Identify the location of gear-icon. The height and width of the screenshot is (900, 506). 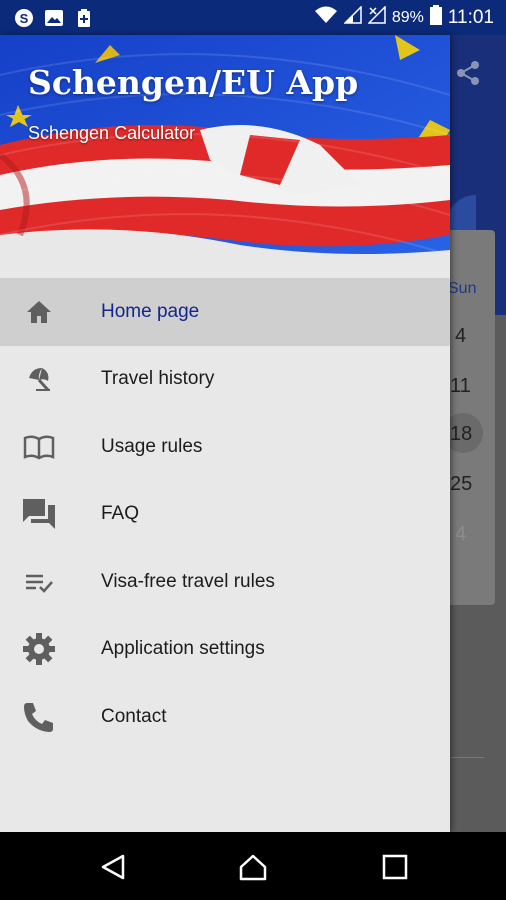
(39, 649).